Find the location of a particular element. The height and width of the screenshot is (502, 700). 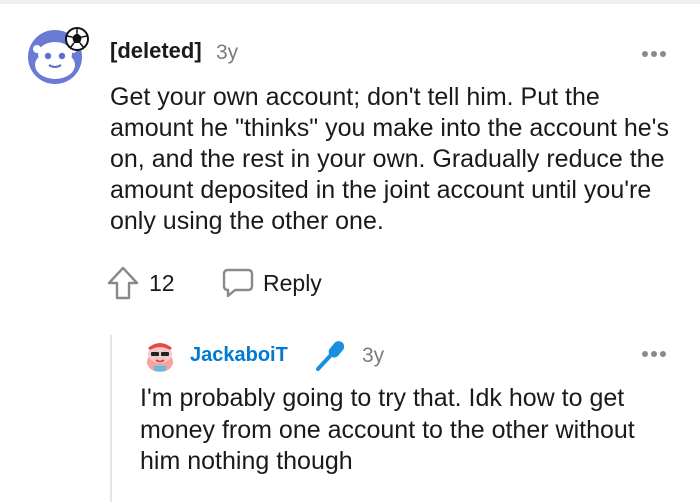

reply-button: Reply is located at coordinates (281, 282).